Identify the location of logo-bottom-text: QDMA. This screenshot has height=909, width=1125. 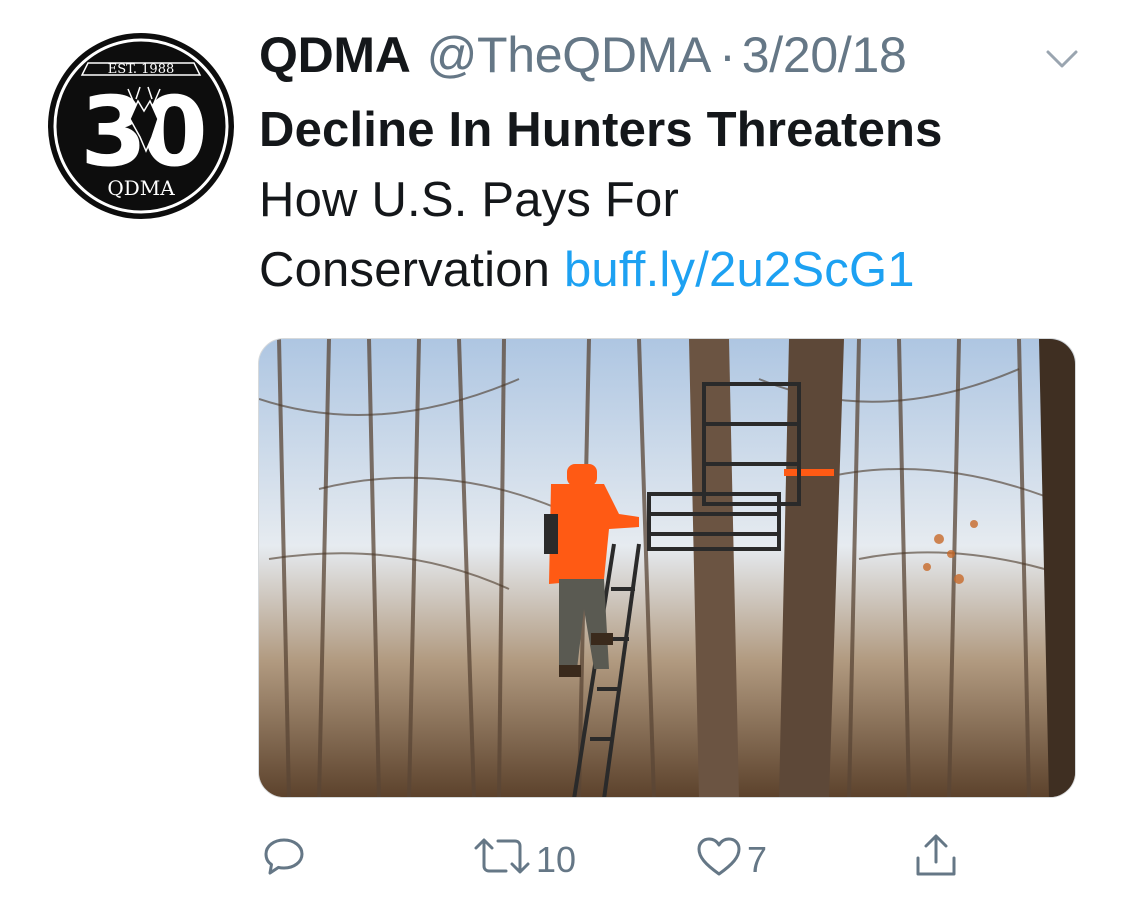
(141, 188).